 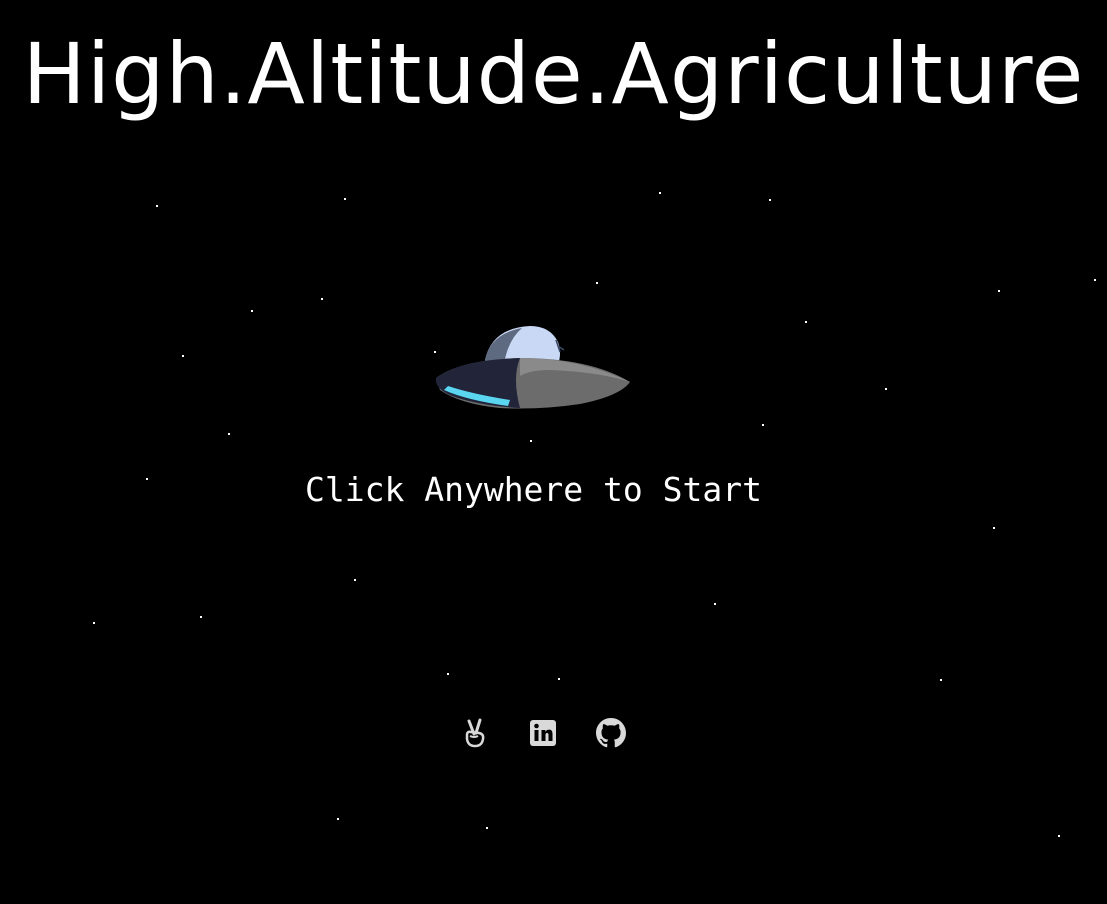 I want to click on angellist-icon, so click(x=475, y=733).